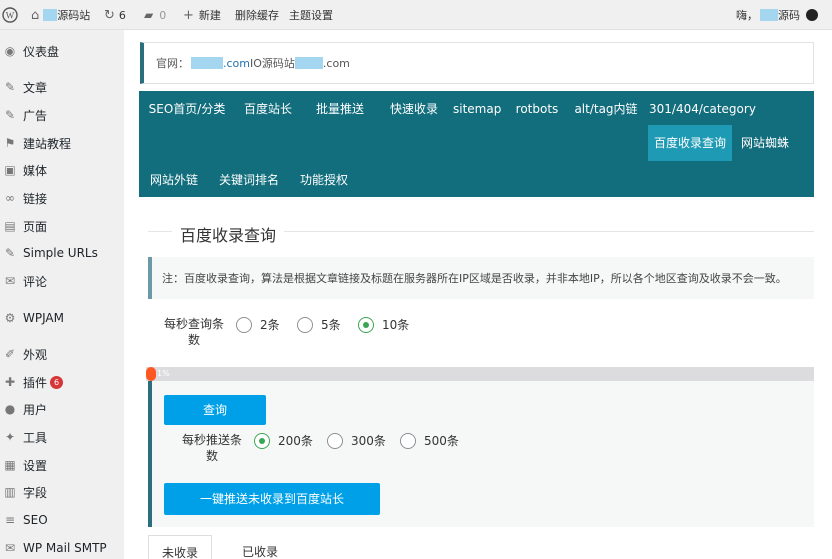 This screenshot has height=559, width=832. What do you see at coordinates (180, 547) in the screenshot?
I see `result-tab: 未收录` at bounding box center [180, 547].